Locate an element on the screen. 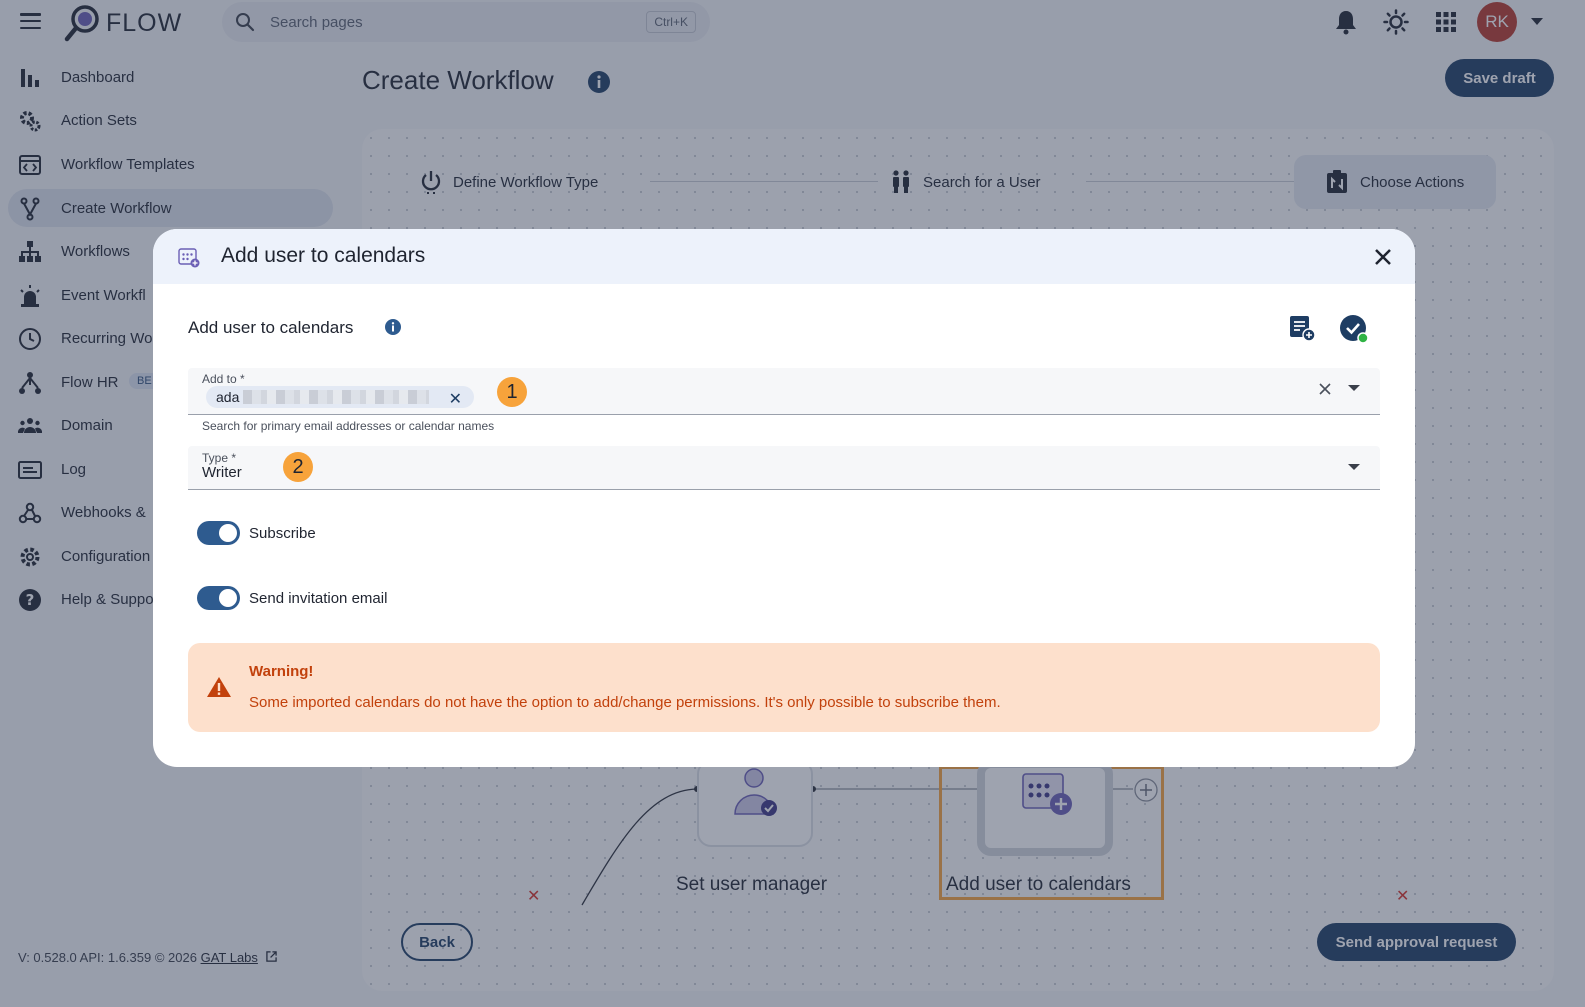 The height and width of the screenshot is (1007, 1585). dialog-header: Add user to calendars is located at coordinates (784, 256).